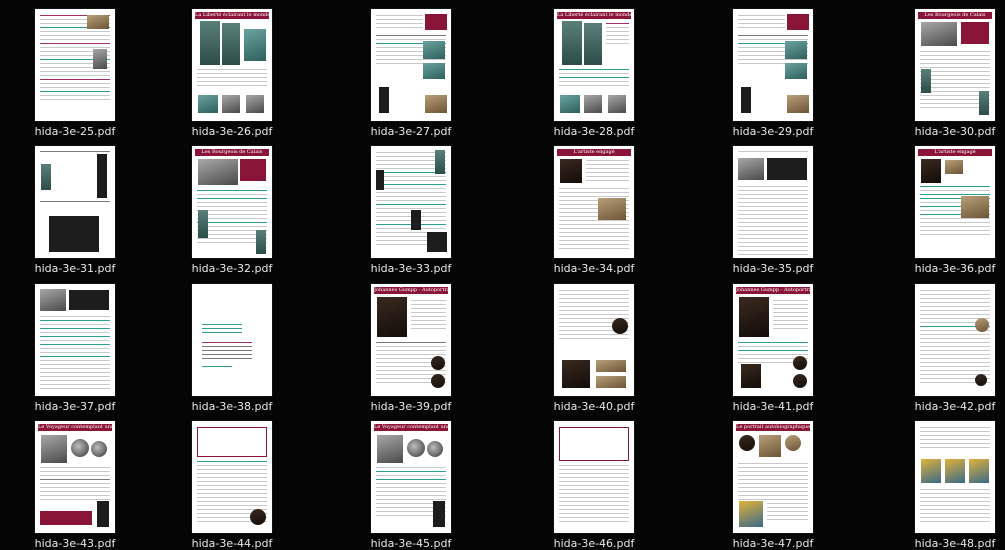  I want to click on file-name: hida-3e-36.pdf, so click(955, 268).